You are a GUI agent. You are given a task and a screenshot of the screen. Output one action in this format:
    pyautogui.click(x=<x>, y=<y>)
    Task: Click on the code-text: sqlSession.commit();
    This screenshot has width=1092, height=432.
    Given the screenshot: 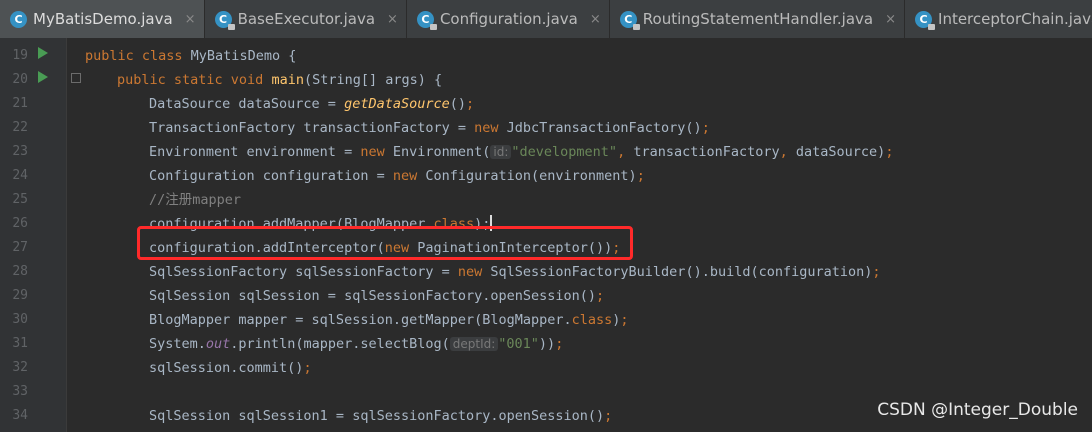 What is the action you would take?
    pyautogui.click(x=230, y=368)
    